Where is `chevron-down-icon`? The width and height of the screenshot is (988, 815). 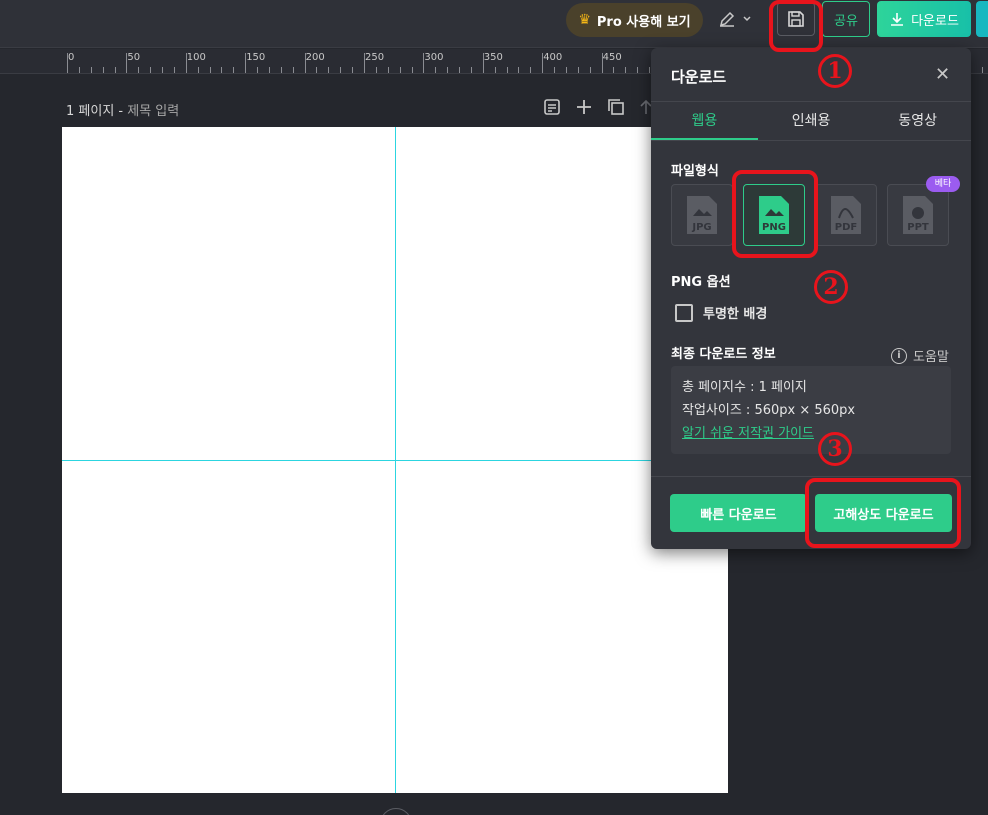 chevron-down-icon is located at coordinates (747, 19).